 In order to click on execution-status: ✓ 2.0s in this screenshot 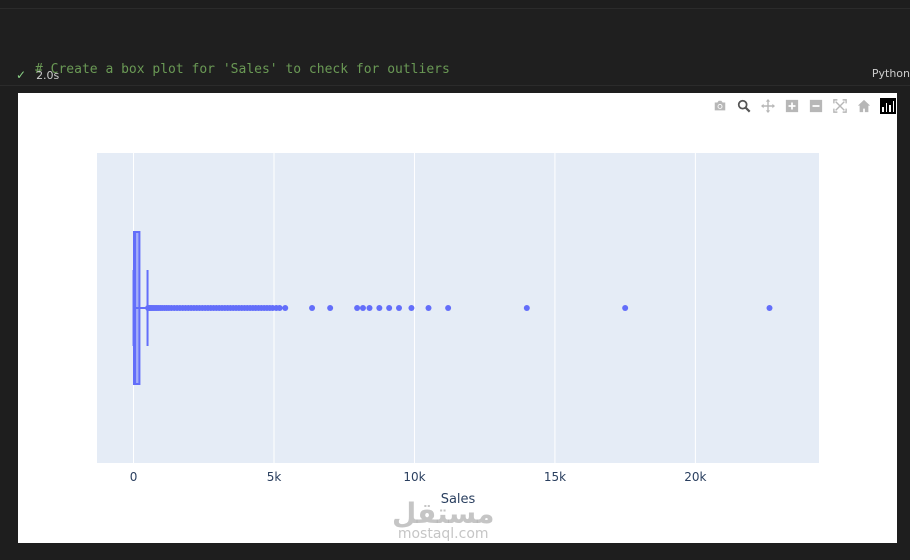, I will do `click(37, 75)`.